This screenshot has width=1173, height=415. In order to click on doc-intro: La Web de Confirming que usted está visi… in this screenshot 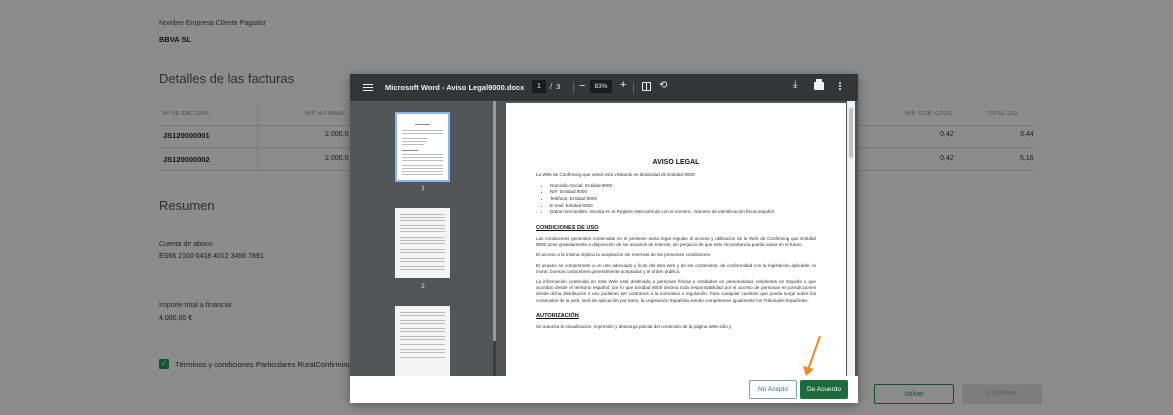, I will do `click(615, 175)`.